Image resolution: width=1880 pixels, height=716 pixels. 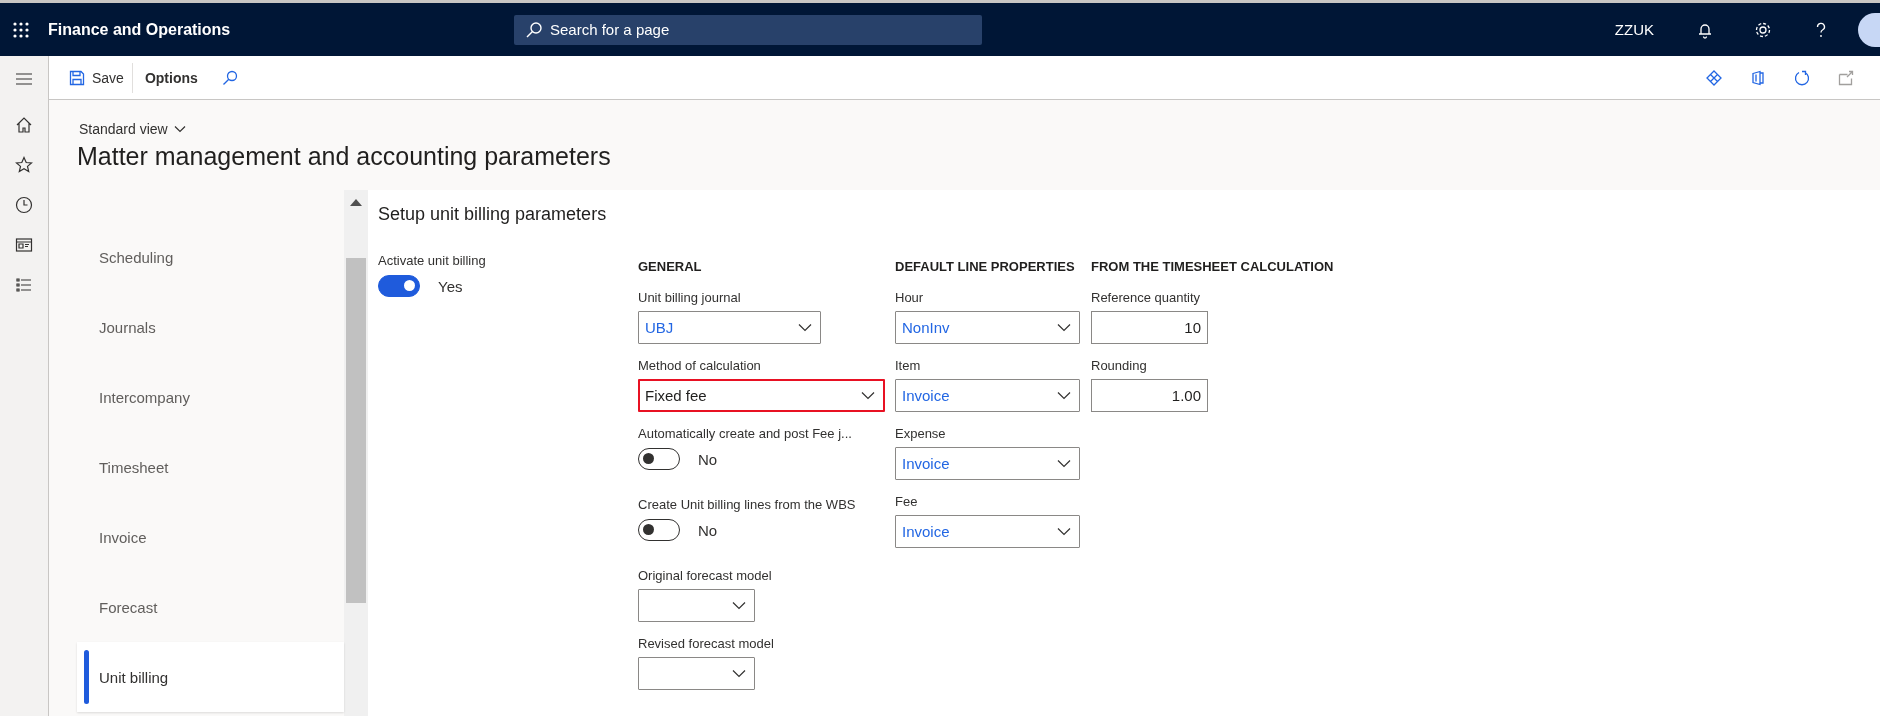 I want to click on list-icon, so click(x=24, y=285).